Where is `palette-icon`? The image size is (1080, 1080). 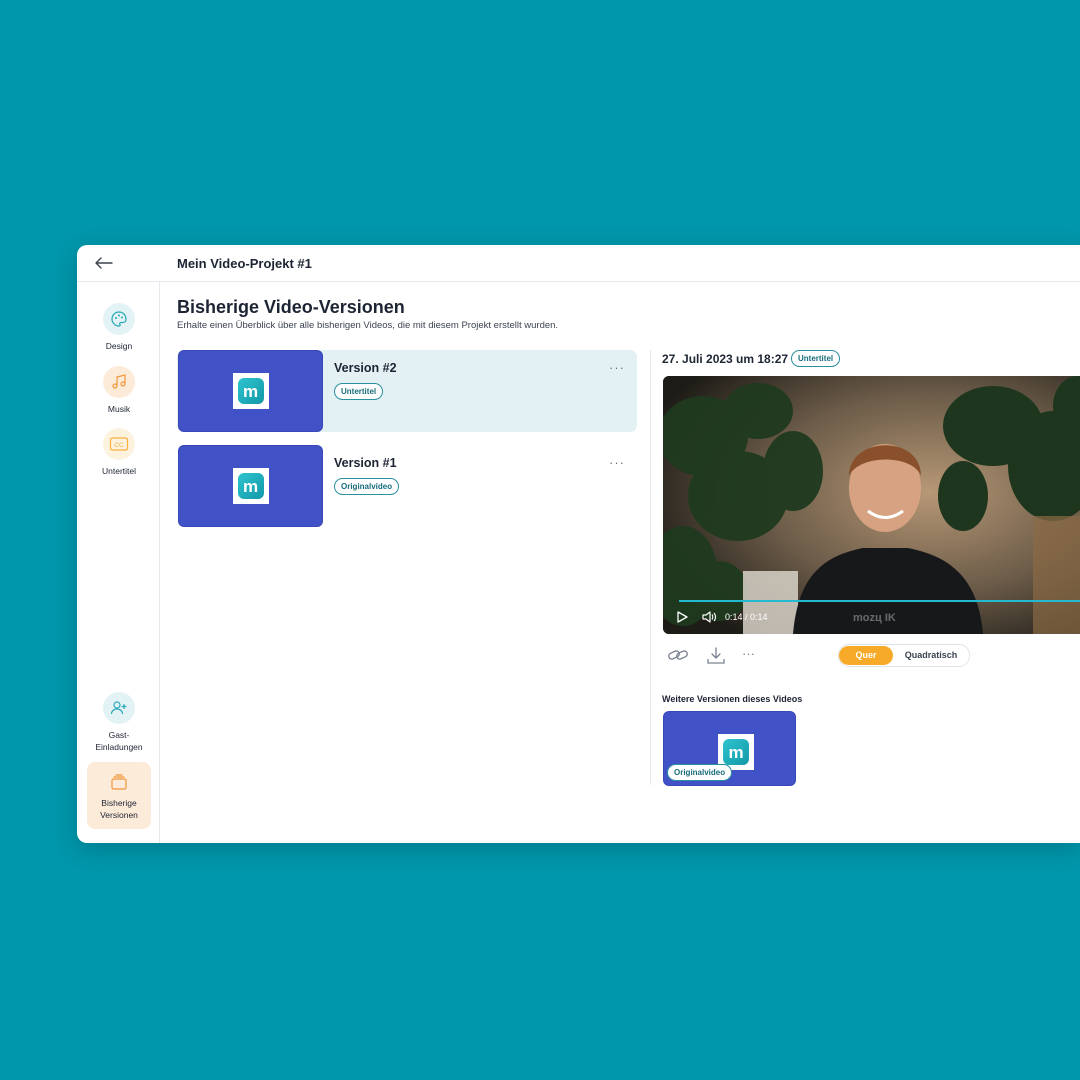
palette-icon is located at coordinates (119, 319).